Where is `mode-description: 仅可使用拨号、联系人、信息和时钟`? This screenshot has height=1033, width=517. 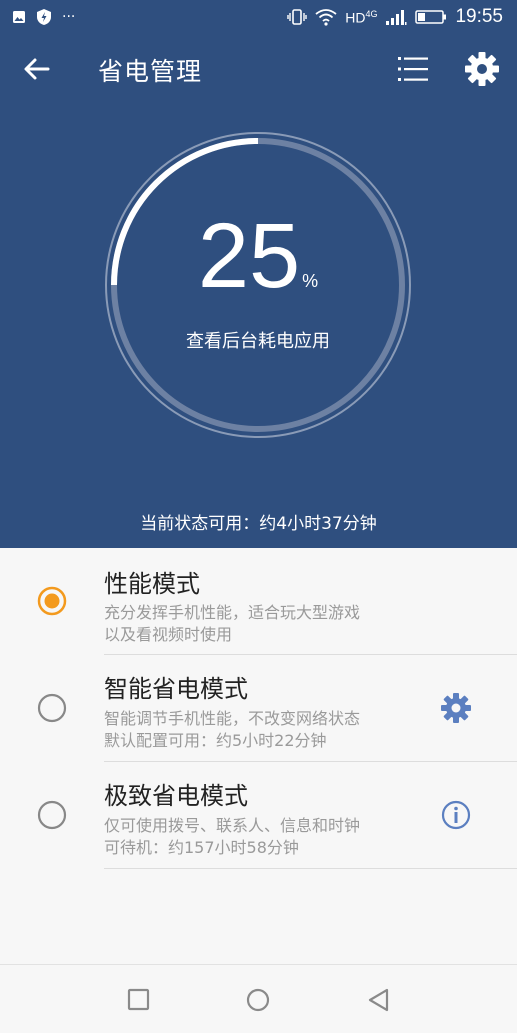
mode-description: 仅可使用拨号、联系人、信息和时钟 is located at coordinates (232, 825).